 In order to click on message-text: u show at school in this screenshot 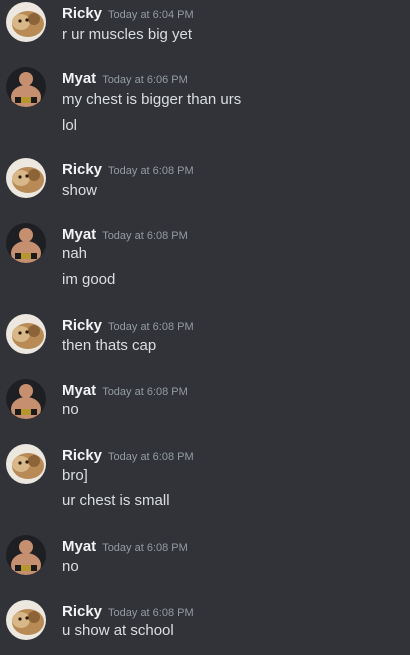, I will do `click(118, 630)`.